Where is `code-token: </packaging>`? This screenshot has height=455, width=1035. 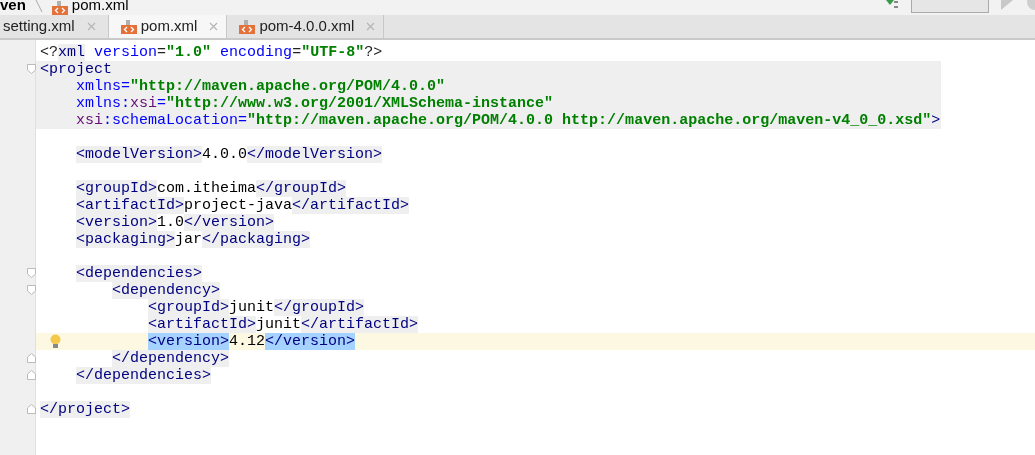
code-token: </packaging> is located at coordinates (256, 239).